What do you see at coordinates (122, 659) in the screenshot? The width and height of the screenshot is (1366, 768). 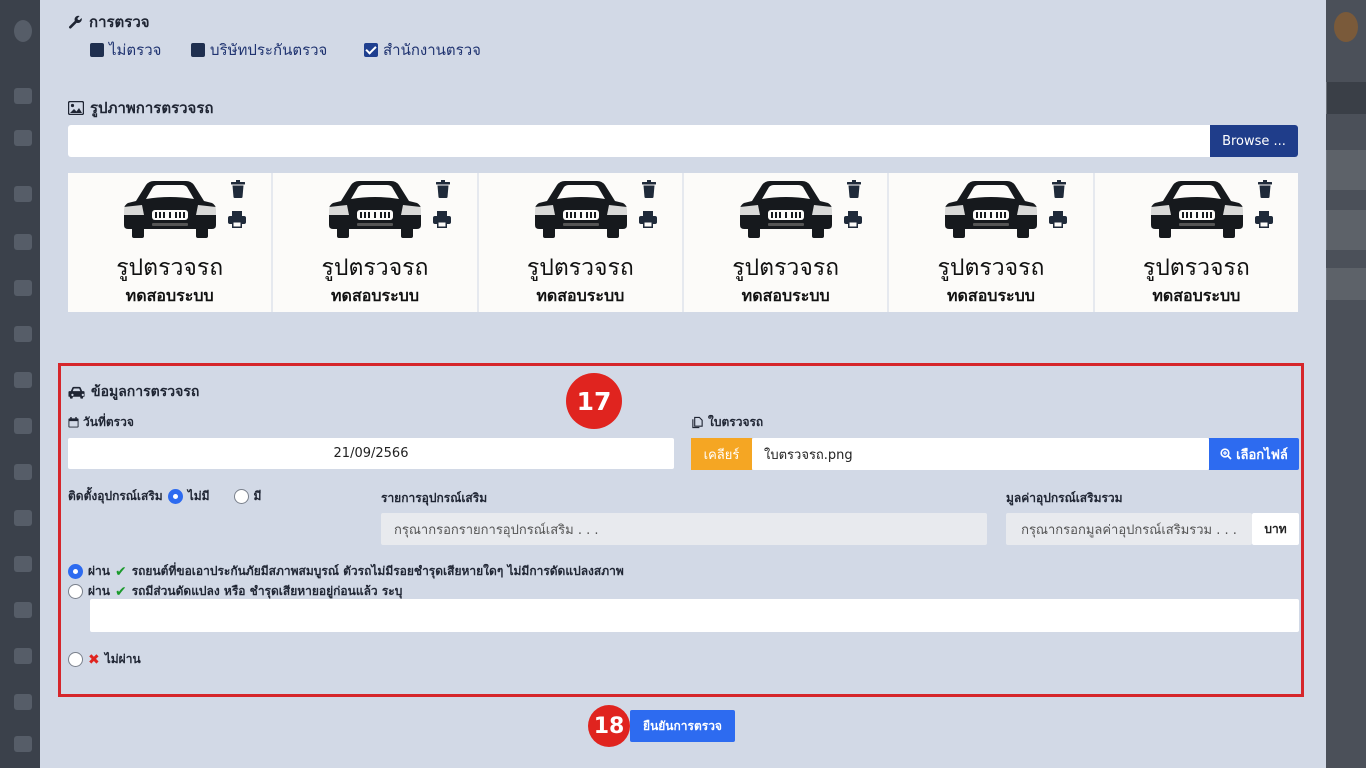 I see `fail-label: ไม่ผ่าน` at bounding box center [122, 659].